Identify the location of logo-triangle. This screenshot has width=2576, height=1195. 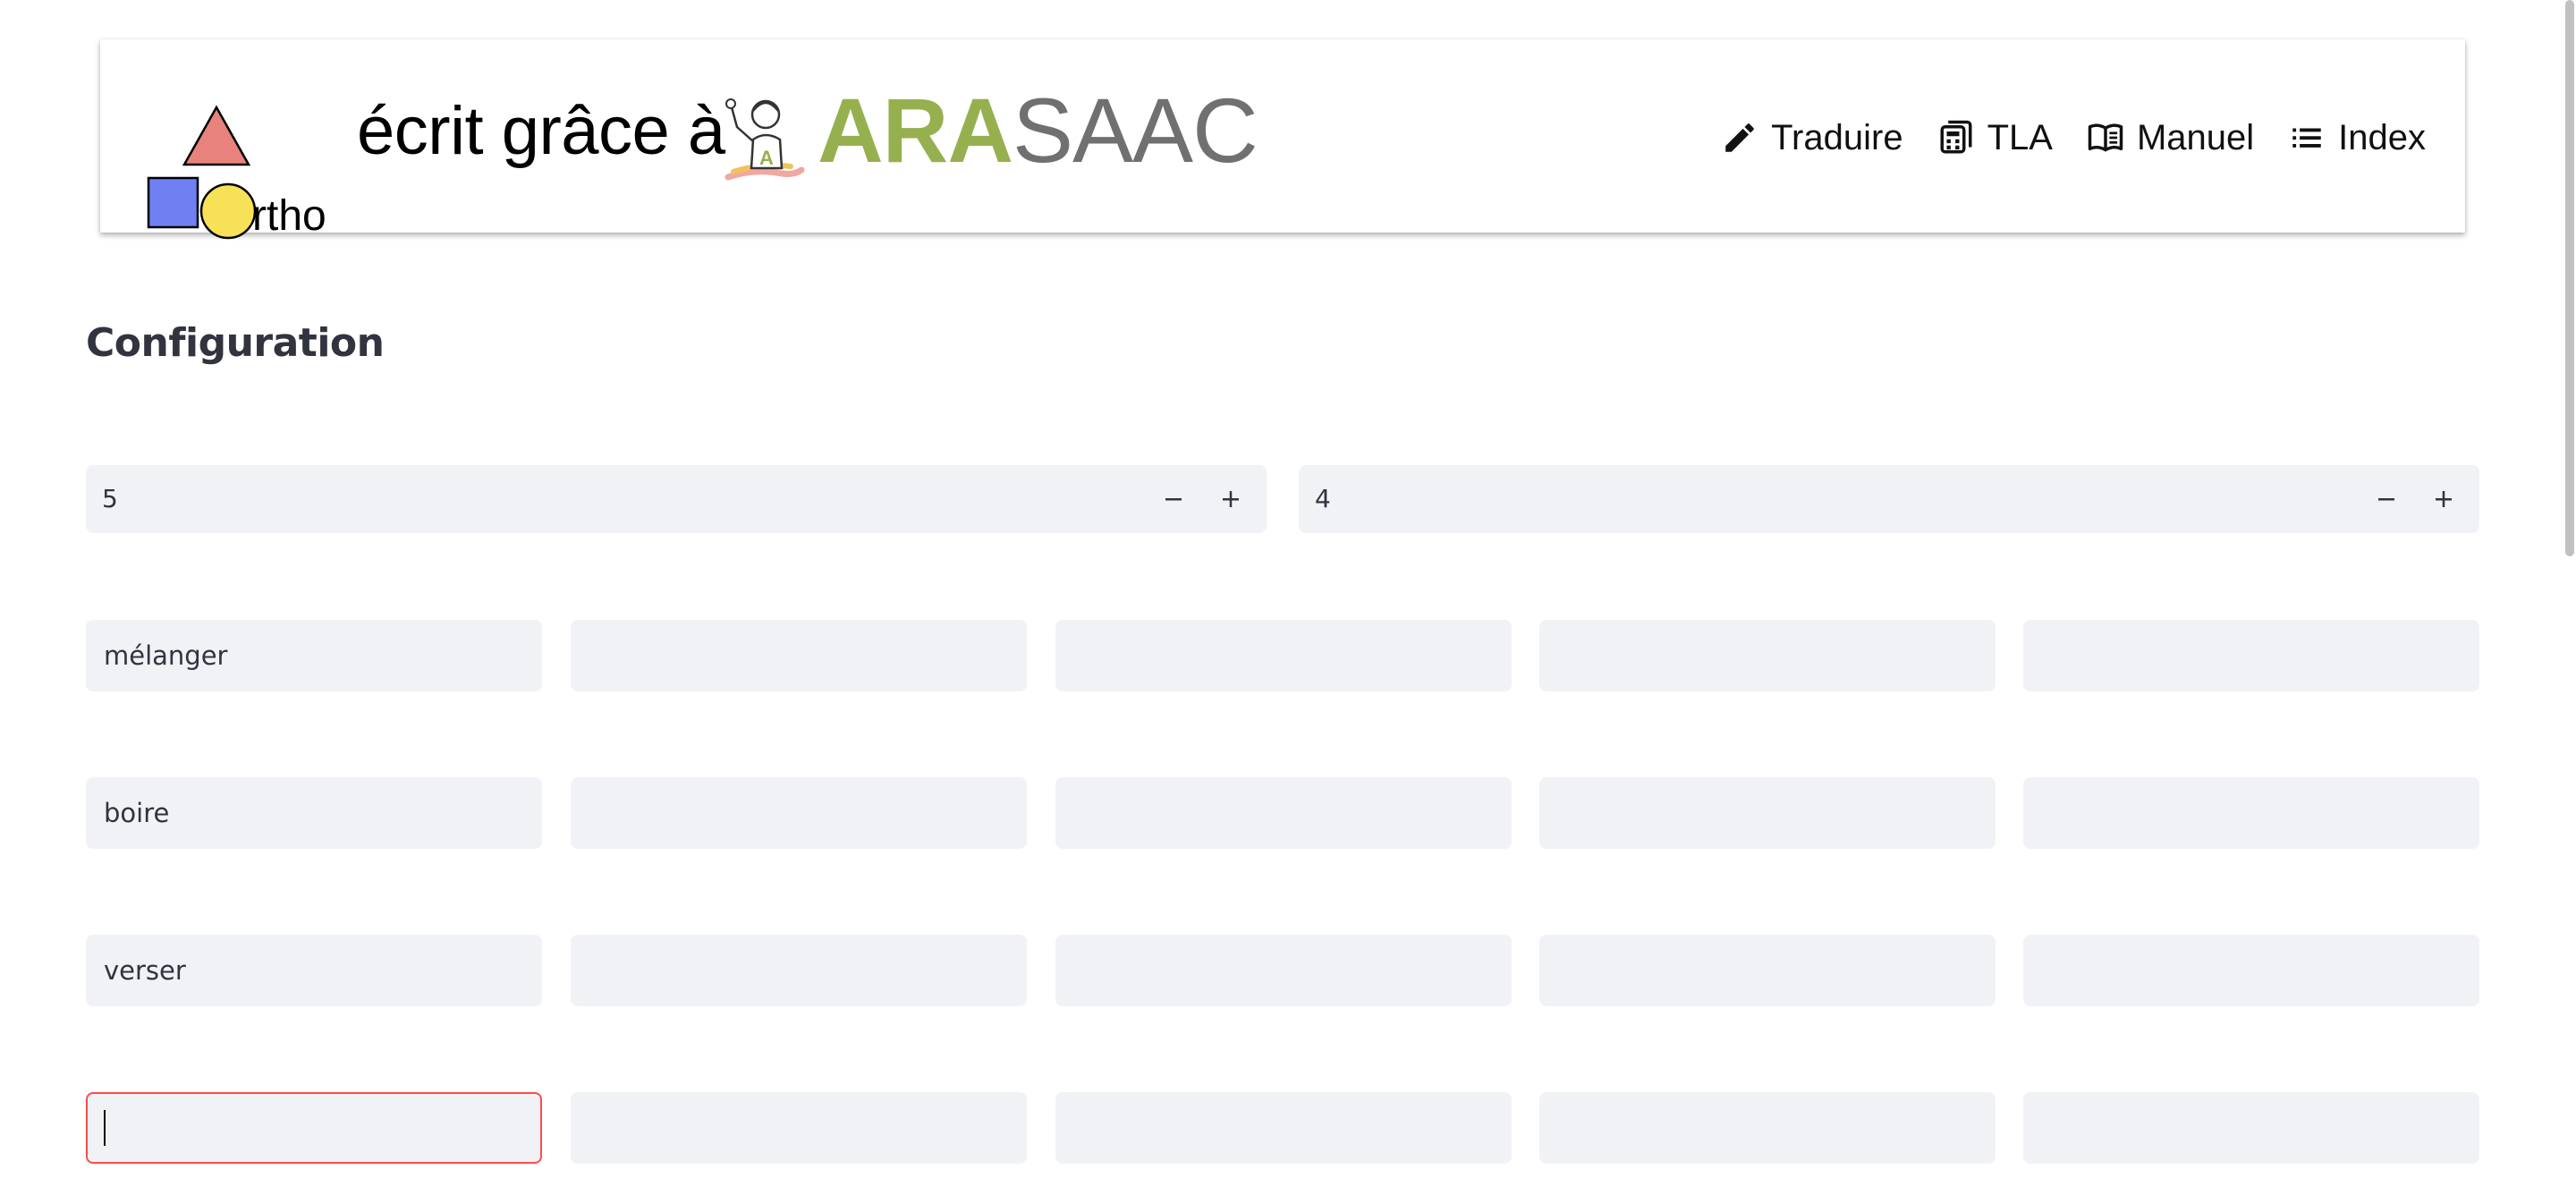
(216, 135).